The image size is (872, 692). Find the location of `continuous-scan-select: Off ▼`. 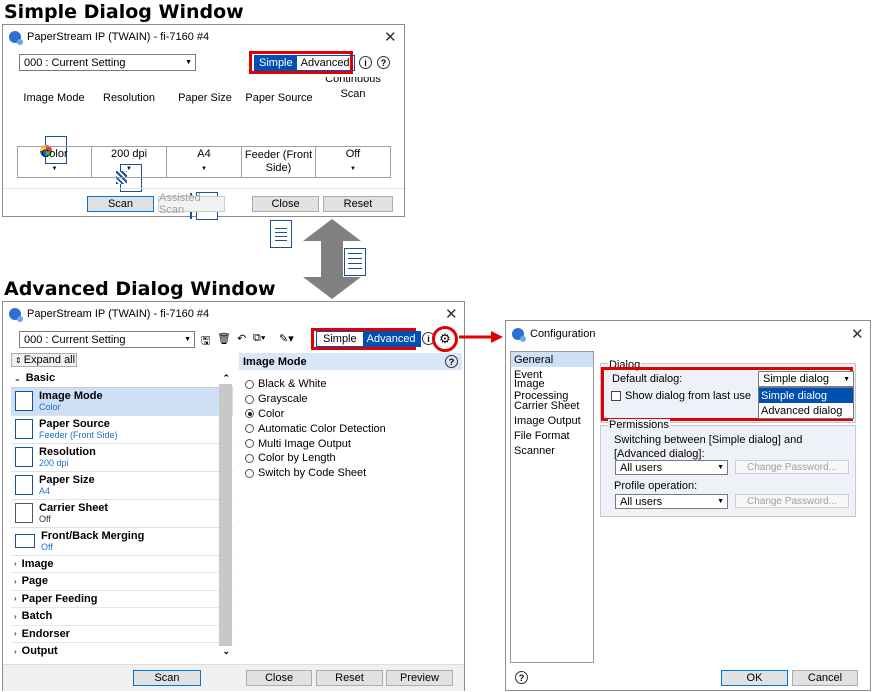

continuous-scan-select: Off ▼ is located at coordinates (353, 162).